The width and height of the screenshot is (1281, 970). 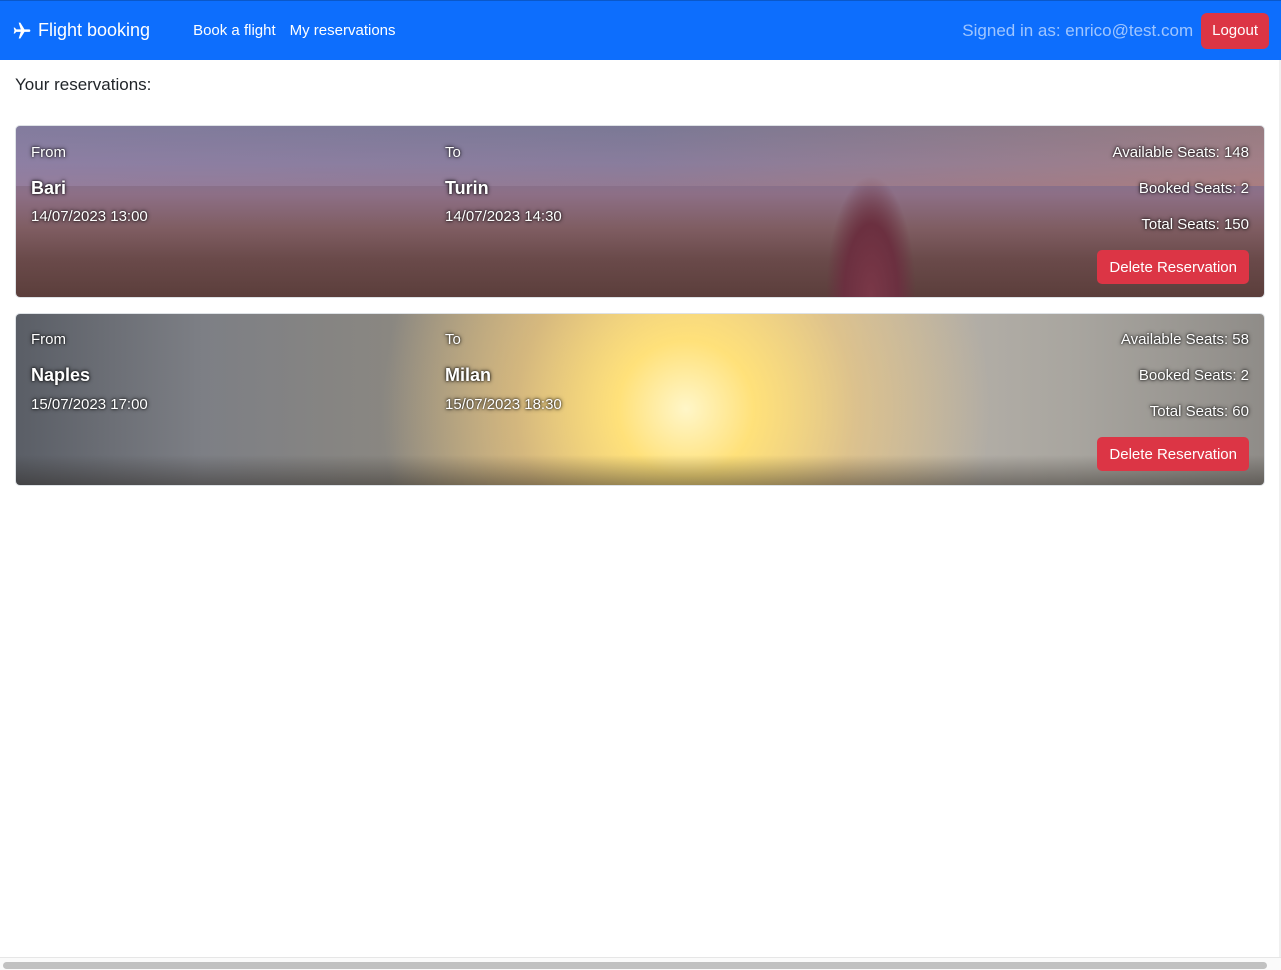 I want to click on page-title: Your reservations:, so click(x=83, y=84).